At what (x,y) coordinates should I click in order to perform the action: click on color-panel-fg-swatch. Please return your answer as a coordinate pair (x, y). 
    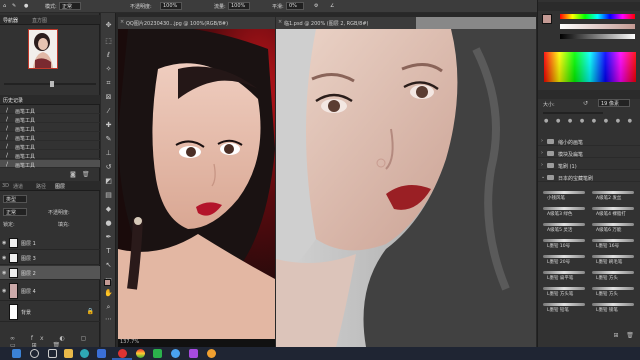
    Looking at the image, I should click on (547, 19).